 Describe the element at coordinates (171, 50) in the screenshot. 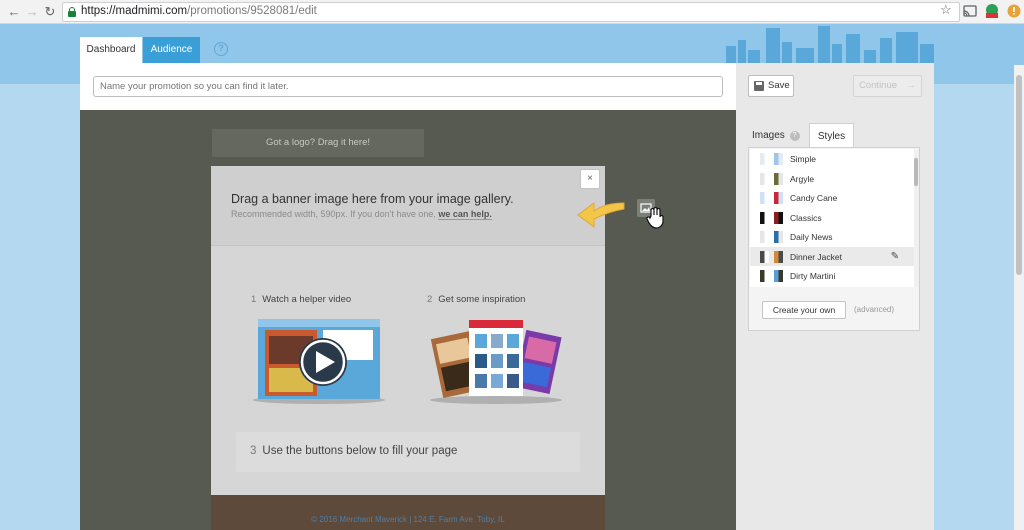

I see `tab-audience: Audience` at that location.